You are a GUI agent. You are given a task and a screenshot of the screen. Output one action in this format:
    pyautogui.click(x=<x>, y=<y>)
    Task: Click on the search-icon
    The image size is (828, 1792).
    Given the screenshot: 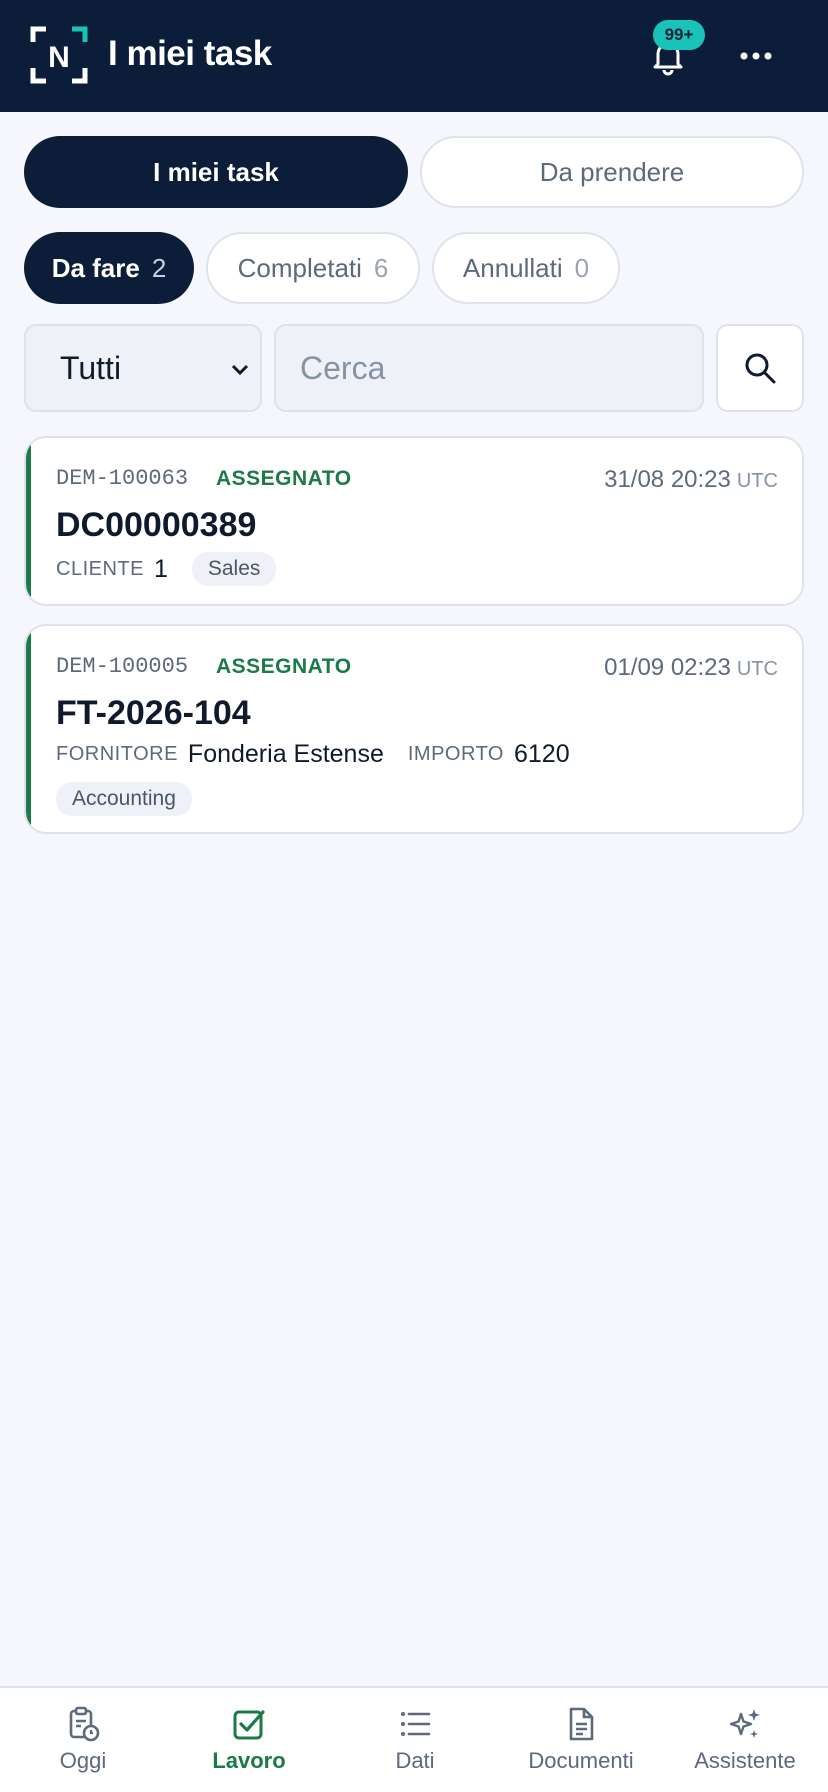 What is the action you would take?
    pyautogui.click(x=760, y=368)
    